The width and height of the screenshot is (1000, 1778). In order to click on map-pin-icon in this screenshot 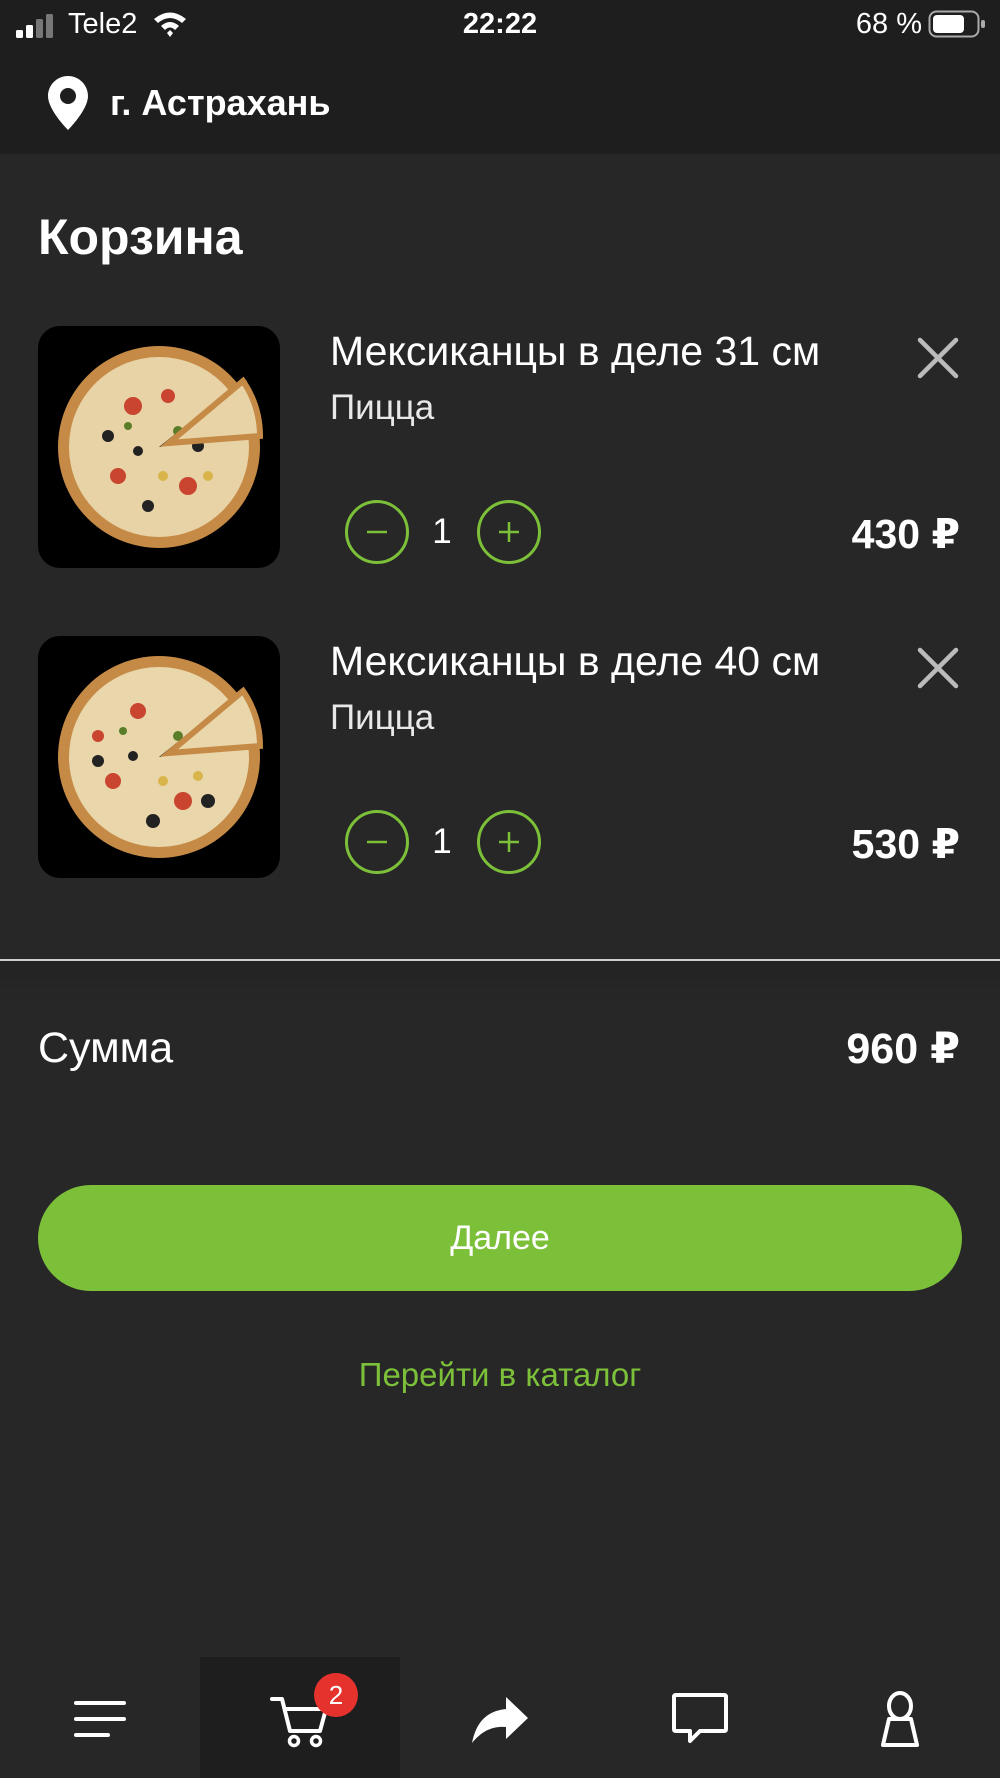, I will do `click(68, 103)`.